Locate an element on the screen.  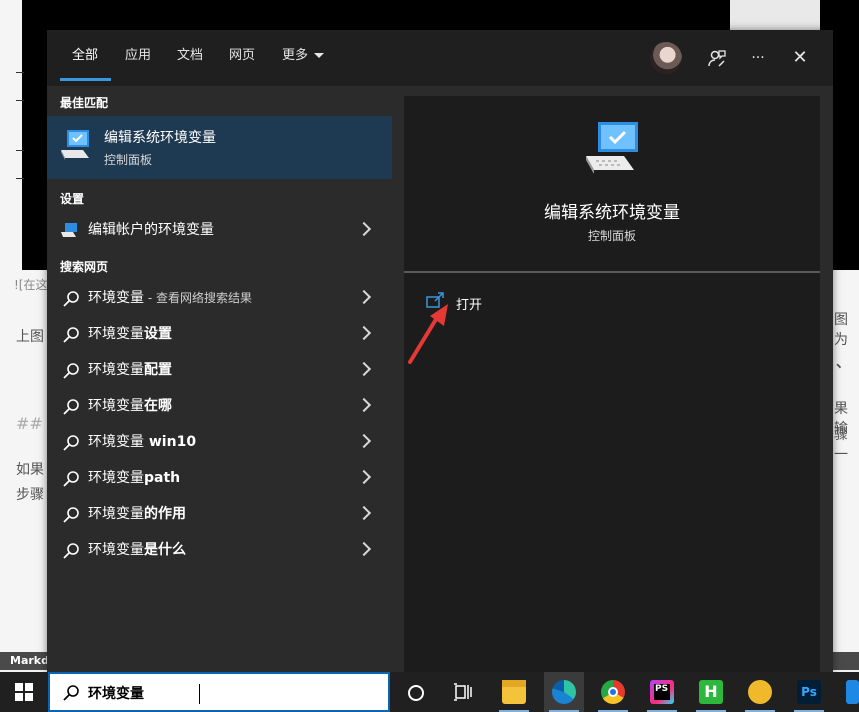
tab-web: 网页 is located at coordinates (242, 58).